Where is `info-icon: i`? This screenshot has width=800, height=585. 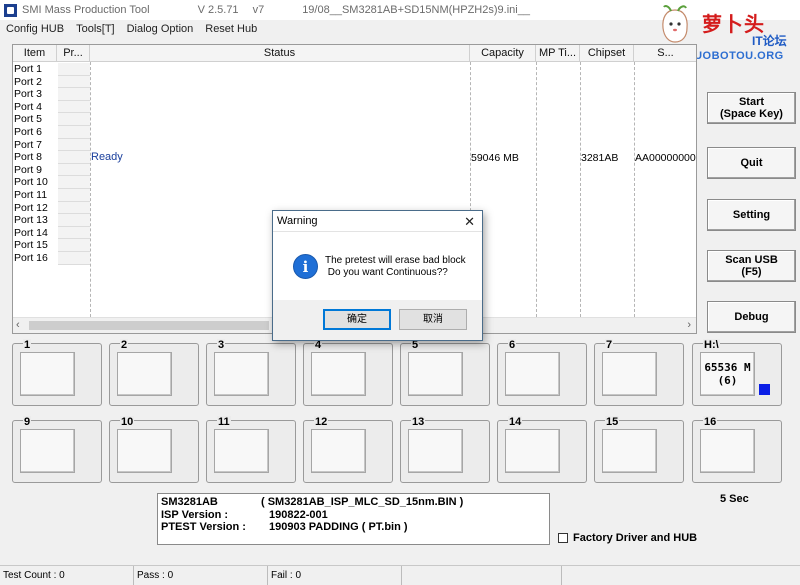 info-icon: i is located at coordinates (305, 266).